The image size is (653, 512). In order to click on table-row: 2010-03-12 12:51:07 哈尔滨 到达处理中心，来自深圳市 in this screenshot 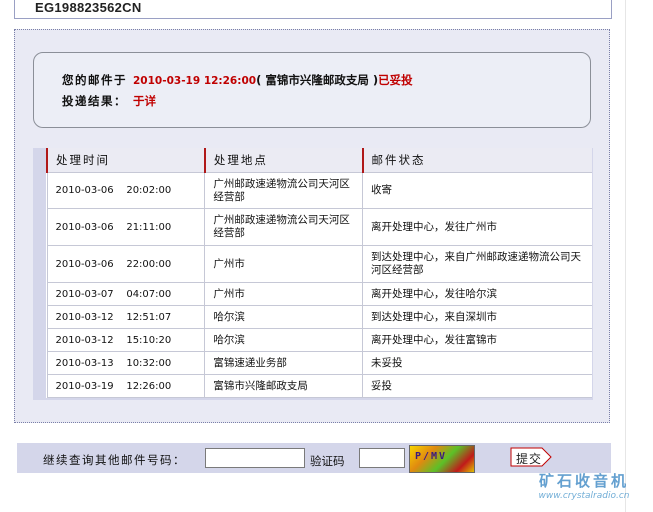, I will do `click(319, 317)`.